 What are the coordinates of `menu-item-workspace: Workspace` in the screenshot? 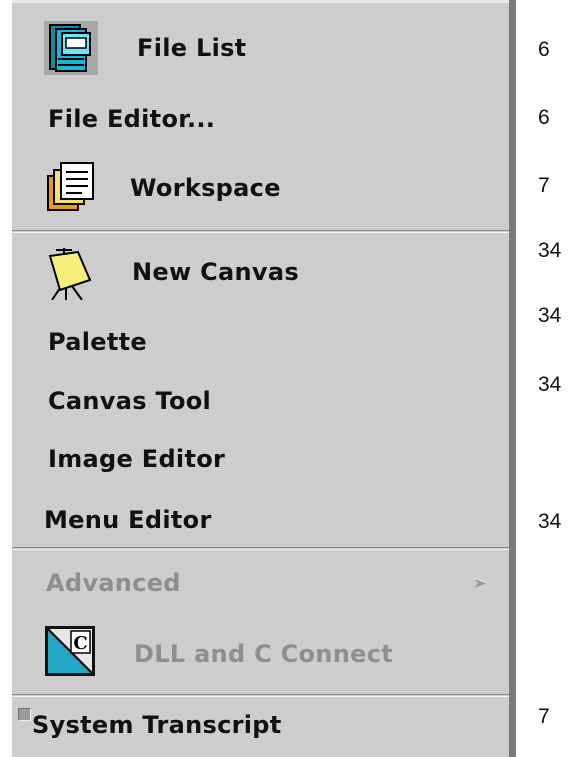 It's located at (260, 188).